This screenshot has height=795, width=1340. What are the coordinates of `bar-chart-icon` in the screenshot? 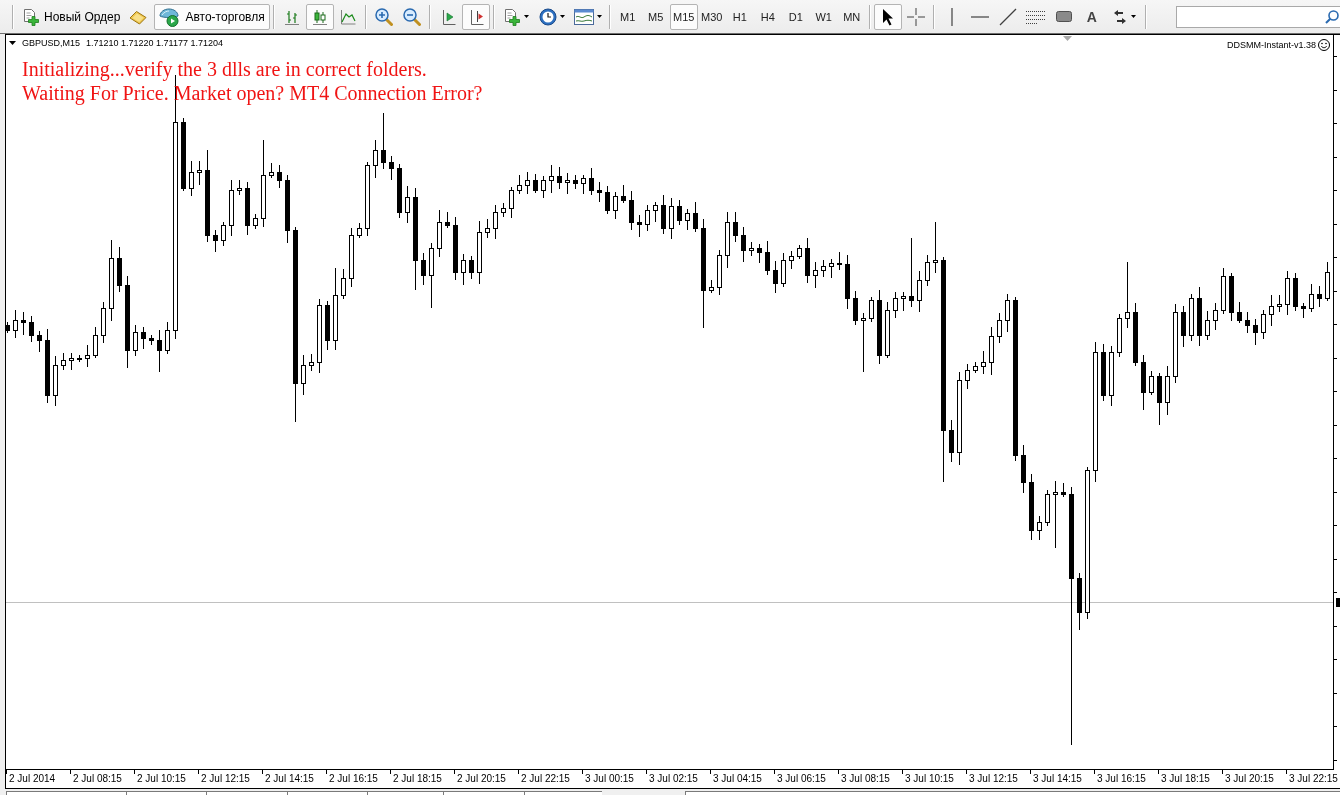 It's located at (291, 16).